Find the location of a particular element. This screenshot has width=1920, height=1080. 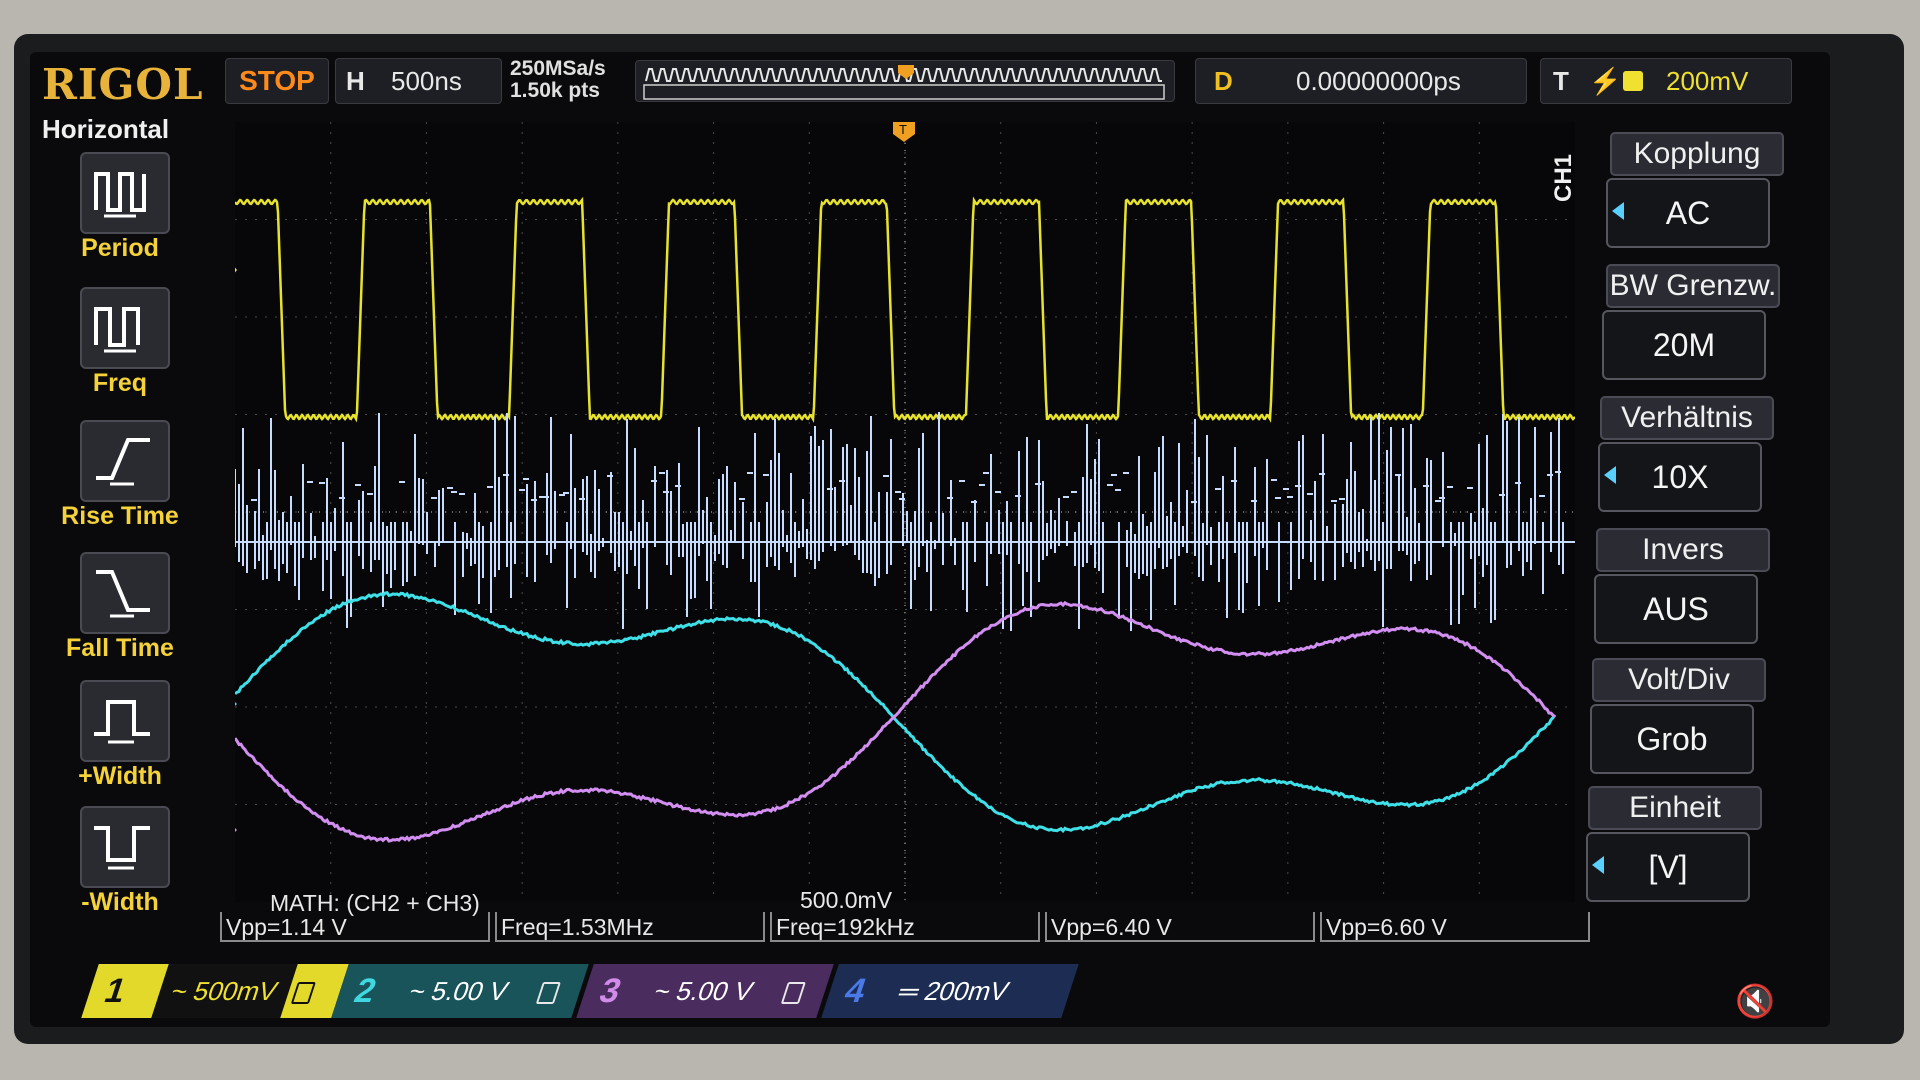

neg-width-icon is located at coordinates (125, 847).